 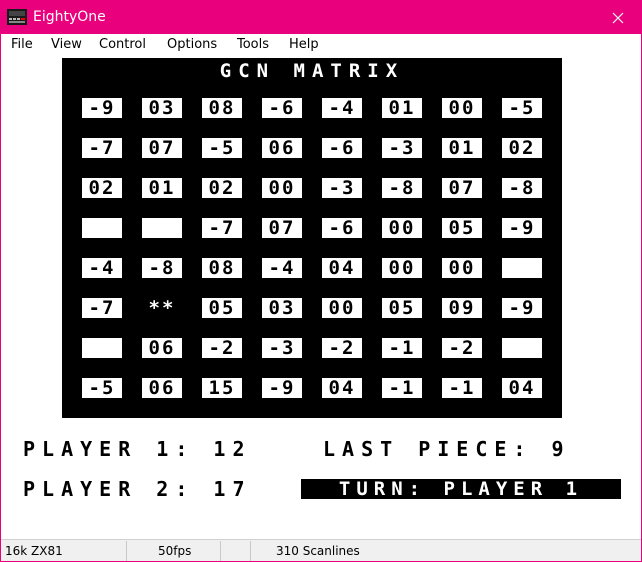 What do you see at coordinates (428, 449) in the screenshot?
I see `last-piece-label: LAST PIECE:` at bounding box center [428, 449].